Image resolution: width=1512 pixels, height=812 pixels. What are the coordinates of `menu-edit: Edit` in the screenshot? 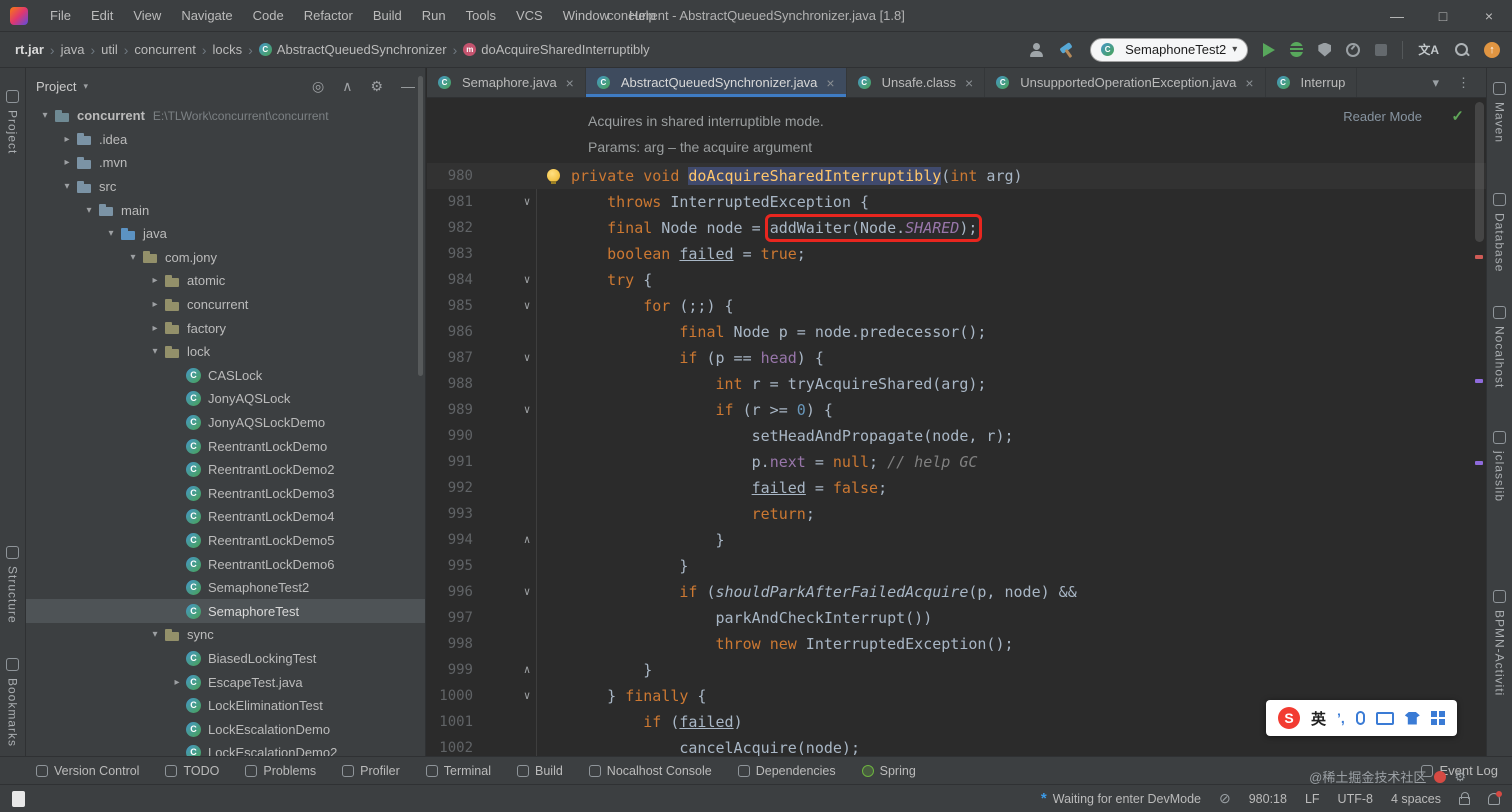 It's located at (102, 15).